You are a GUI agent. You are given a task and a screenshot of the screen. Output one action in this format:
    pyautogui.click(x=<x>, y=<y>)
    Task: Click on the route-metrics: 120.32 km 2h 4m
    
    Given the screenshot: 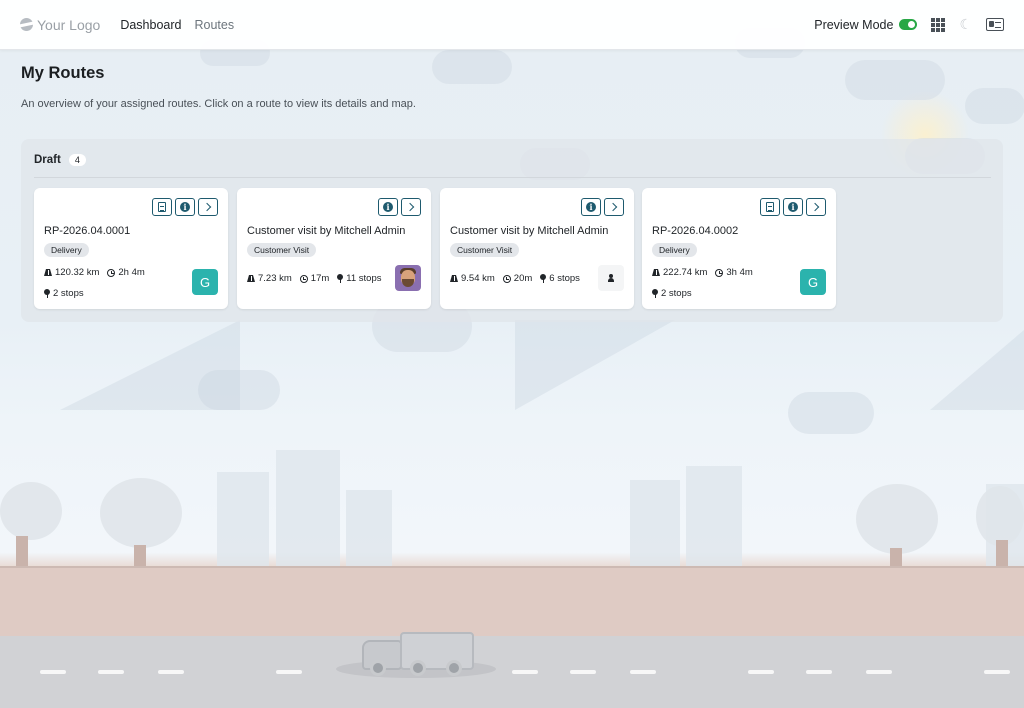 What is the action you would take?
    pyautogui.click(x=94, y=272)
    